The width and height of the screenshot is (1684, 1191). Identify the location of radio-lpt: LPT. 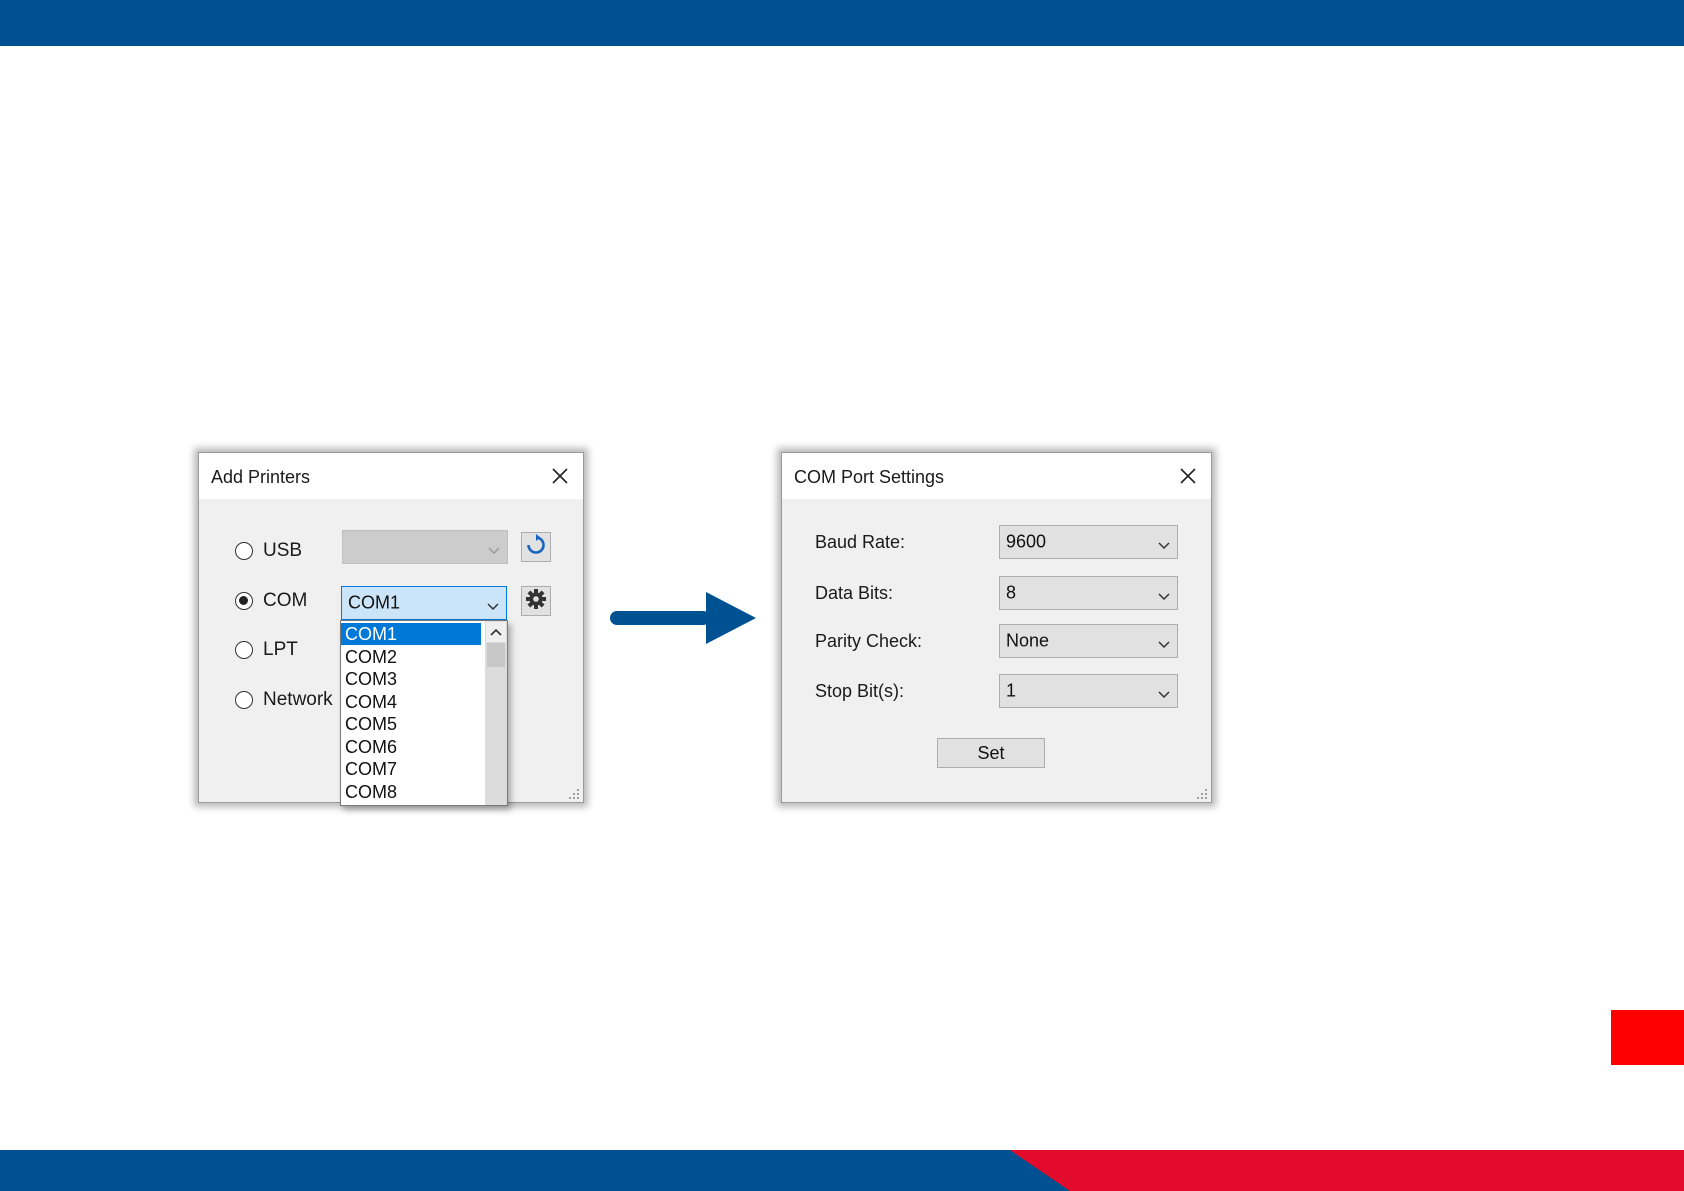
(266, 650).